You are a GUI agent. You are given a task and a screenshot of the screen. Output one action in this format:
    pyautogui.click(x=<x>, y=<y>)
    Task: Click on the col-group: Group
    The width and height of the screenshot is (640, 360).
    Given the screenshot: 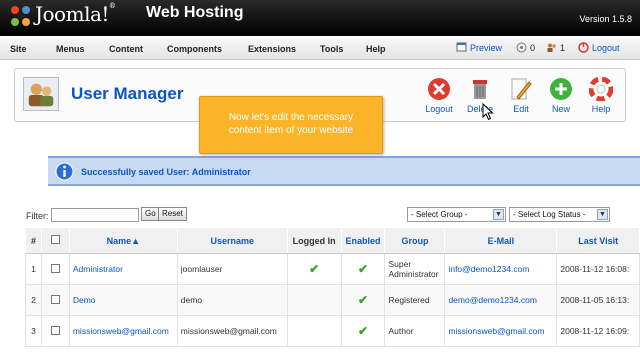 What is the action you would take?
    pyautogui.click(x=415, y=240)
    